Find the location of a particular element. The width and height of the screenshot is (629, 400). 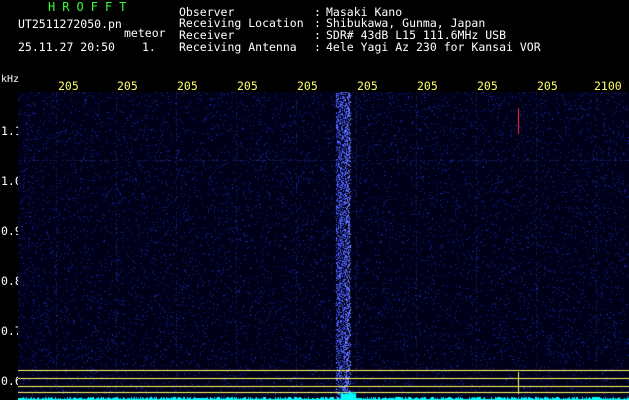

frame-number: 1. is located at coordinates (149, 47).